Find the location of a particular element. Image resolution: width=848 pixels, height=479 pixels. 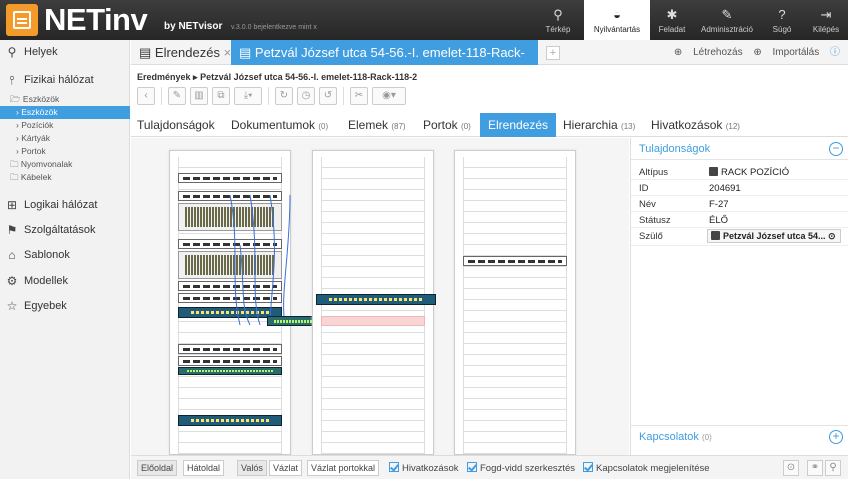

highlighted-slot is located at coordinates (373, 321).